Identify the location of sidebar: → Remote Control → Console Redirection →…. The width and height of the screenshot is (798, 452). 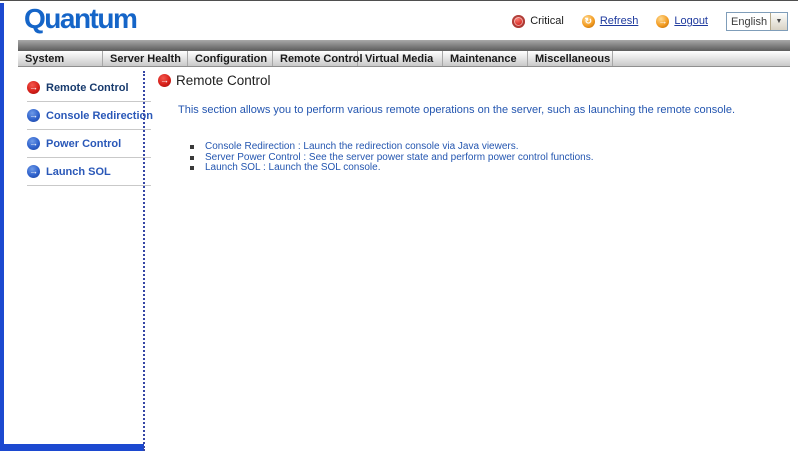
(85, 126).